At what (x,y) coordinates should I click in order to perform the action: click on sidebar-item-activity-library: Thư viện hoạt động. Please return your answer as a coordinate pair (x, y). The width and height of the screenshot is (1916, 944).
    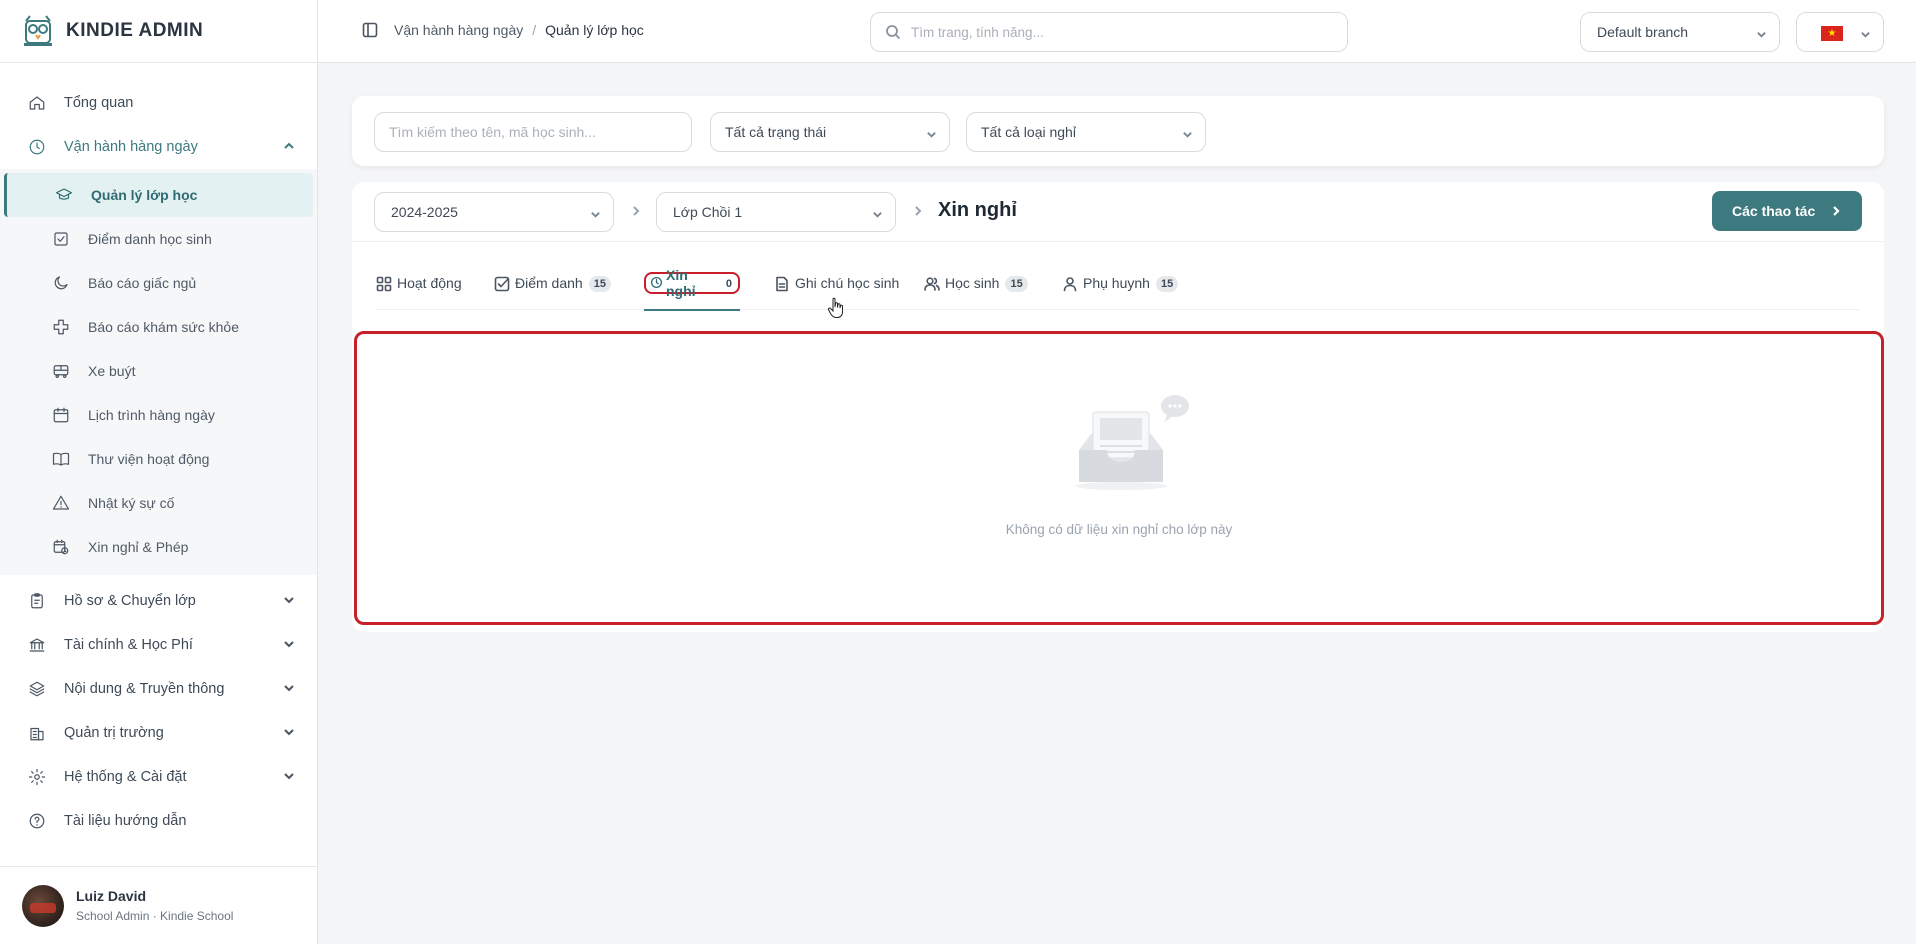
    Looking at the image, I should click on (158, 459).